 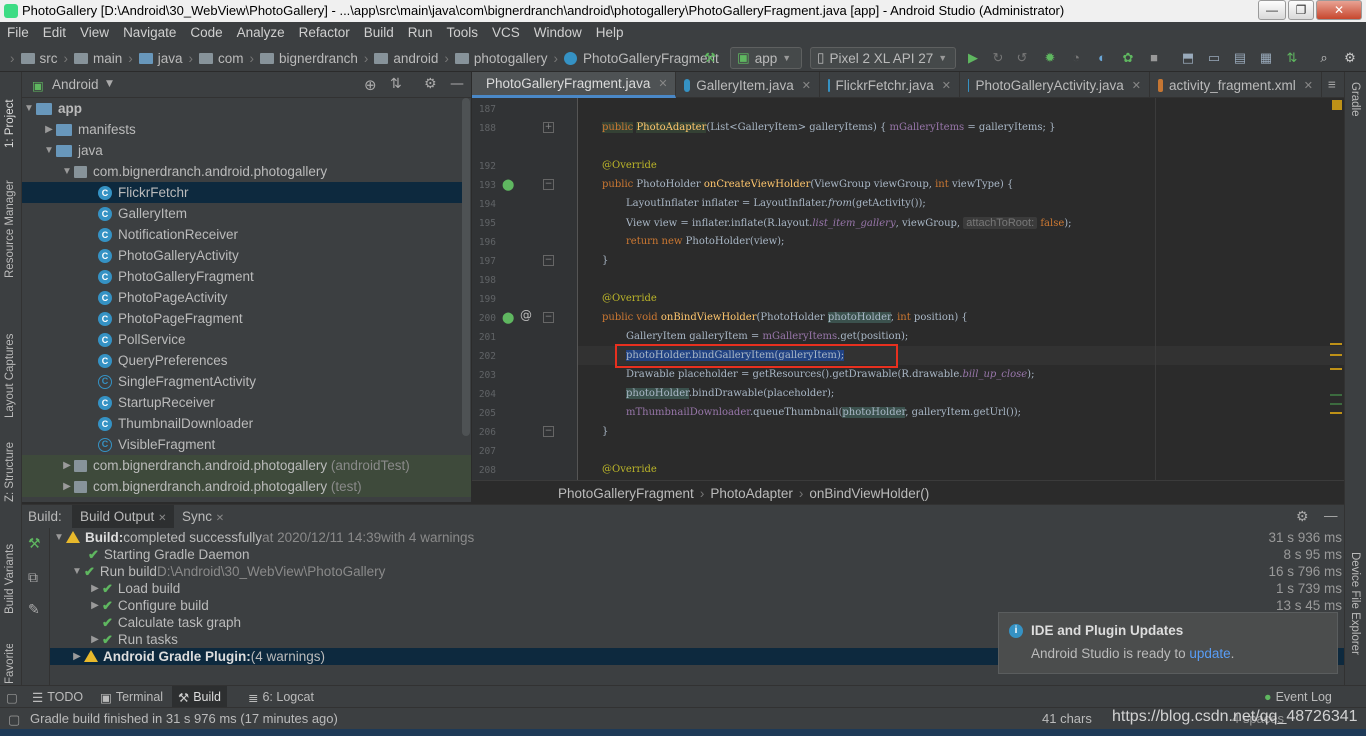 What do you see at coordinates (54, 33) in the screenshot?
I see `menu-edit: Edit` at bounding box center [54, 33].